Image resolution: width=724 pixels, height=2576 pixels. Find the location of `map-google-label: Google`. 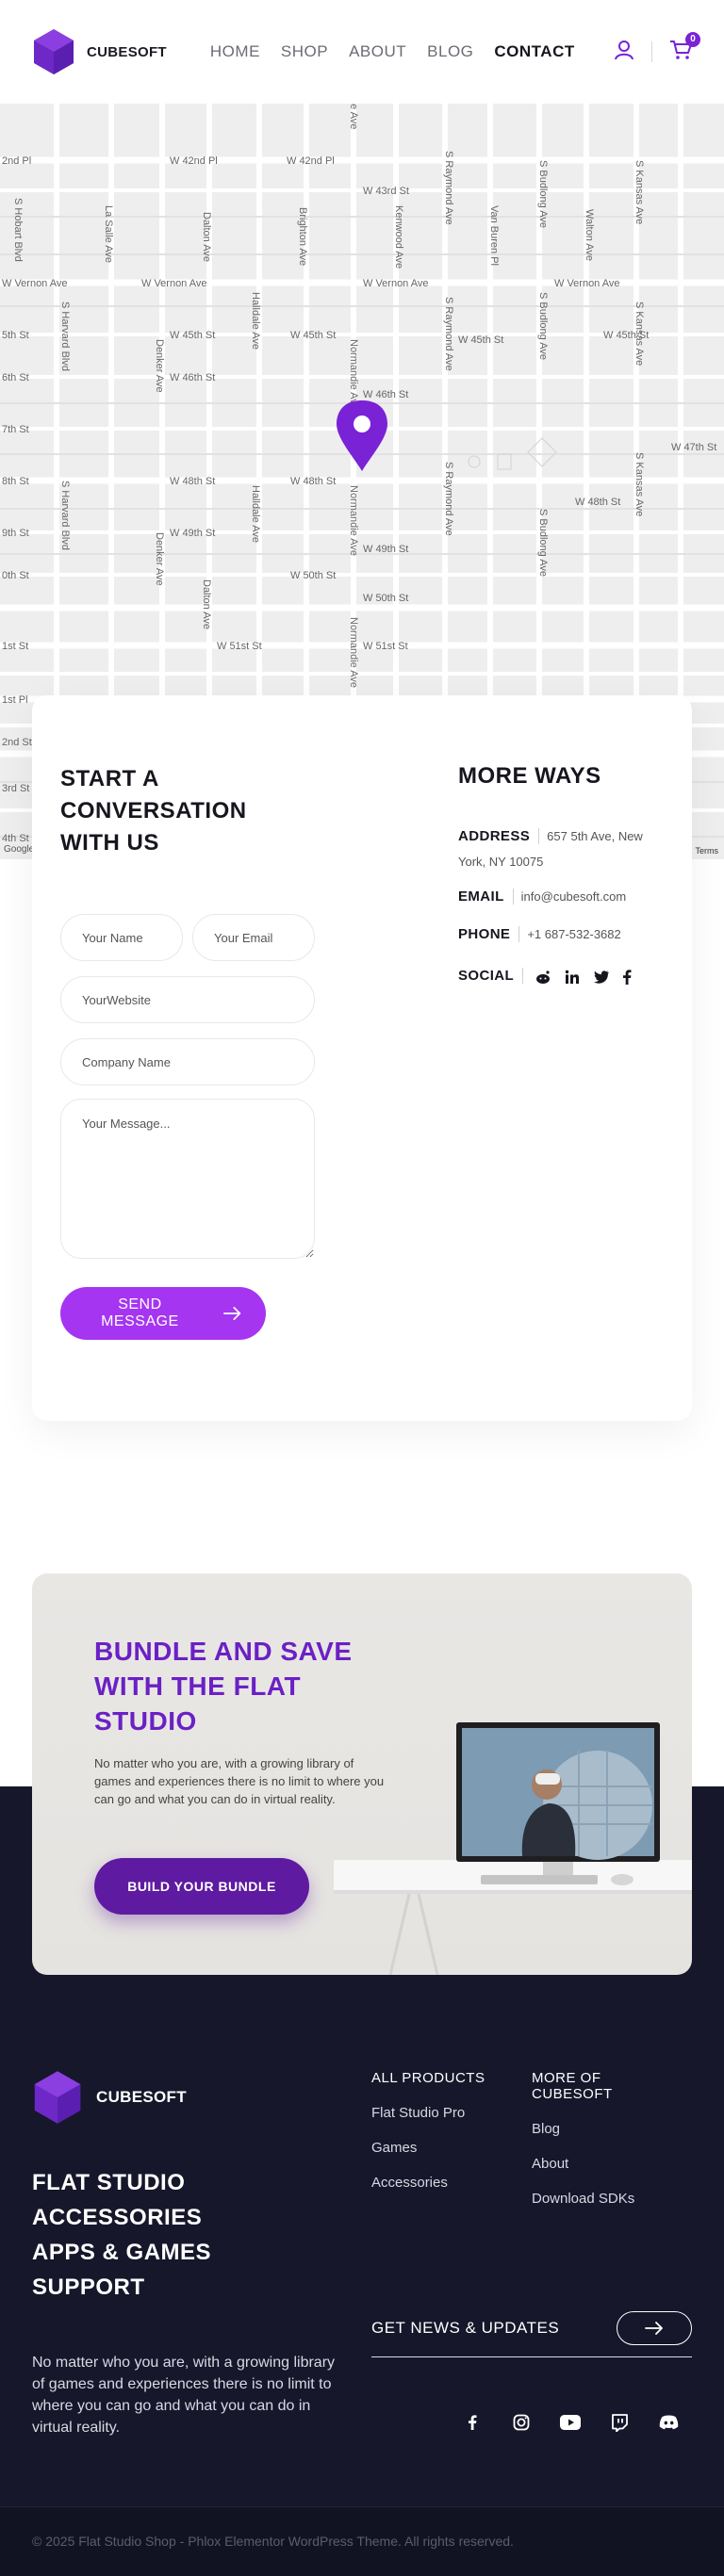

map-google-label: Google is located at coordinates (19, 849).